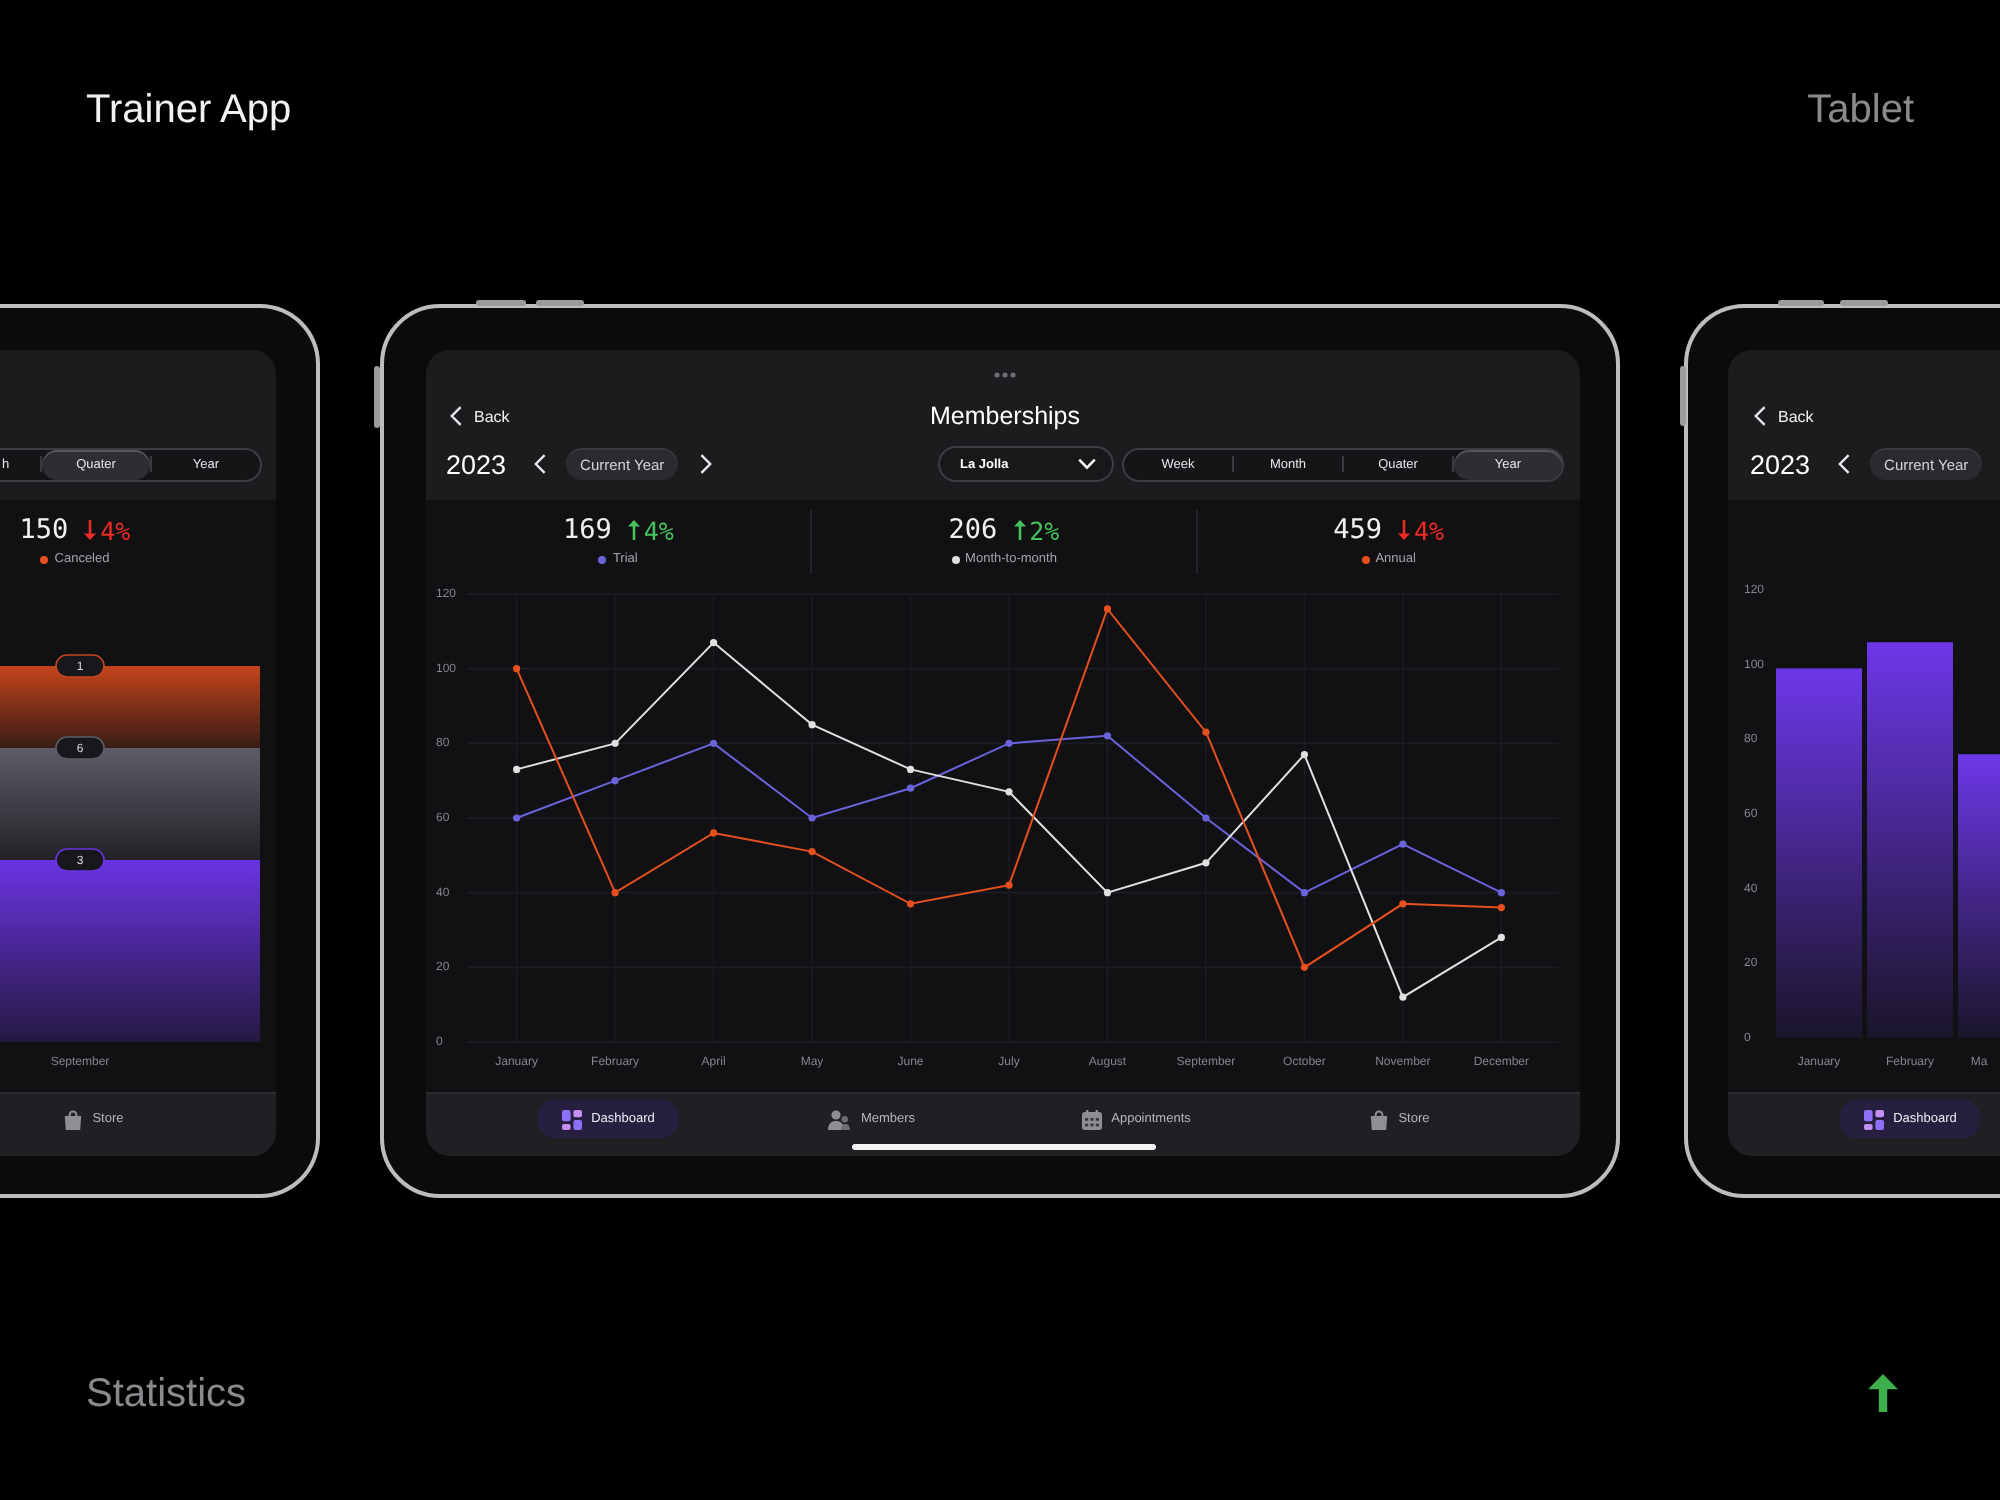 Image resolution: width=2000 pixels, height=1500 pixels. I want to click on arrow-up-icon, so click(1883, 1393).